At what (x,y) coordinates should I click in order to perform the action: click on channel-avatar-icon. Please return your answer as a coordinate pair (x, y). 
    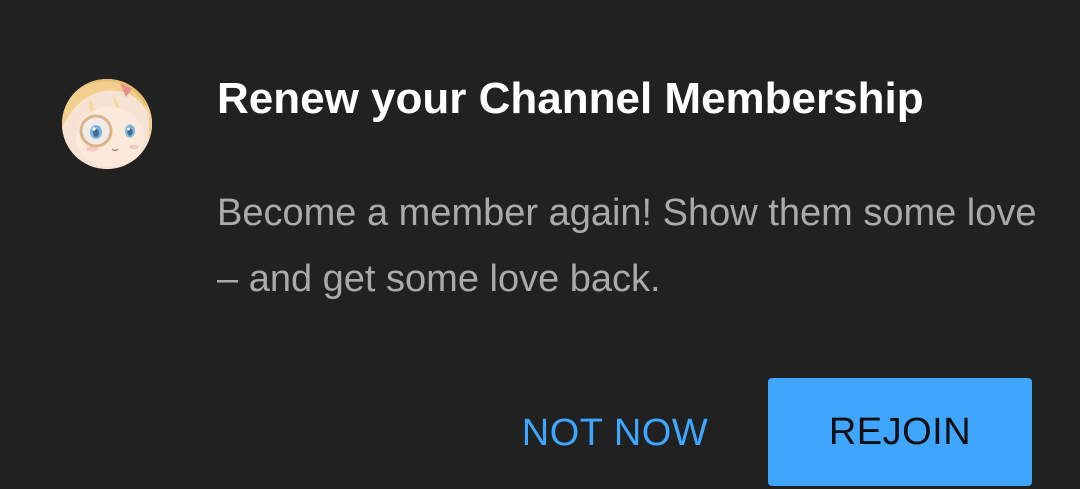
    Looking at the image, I should click on (107, 124).